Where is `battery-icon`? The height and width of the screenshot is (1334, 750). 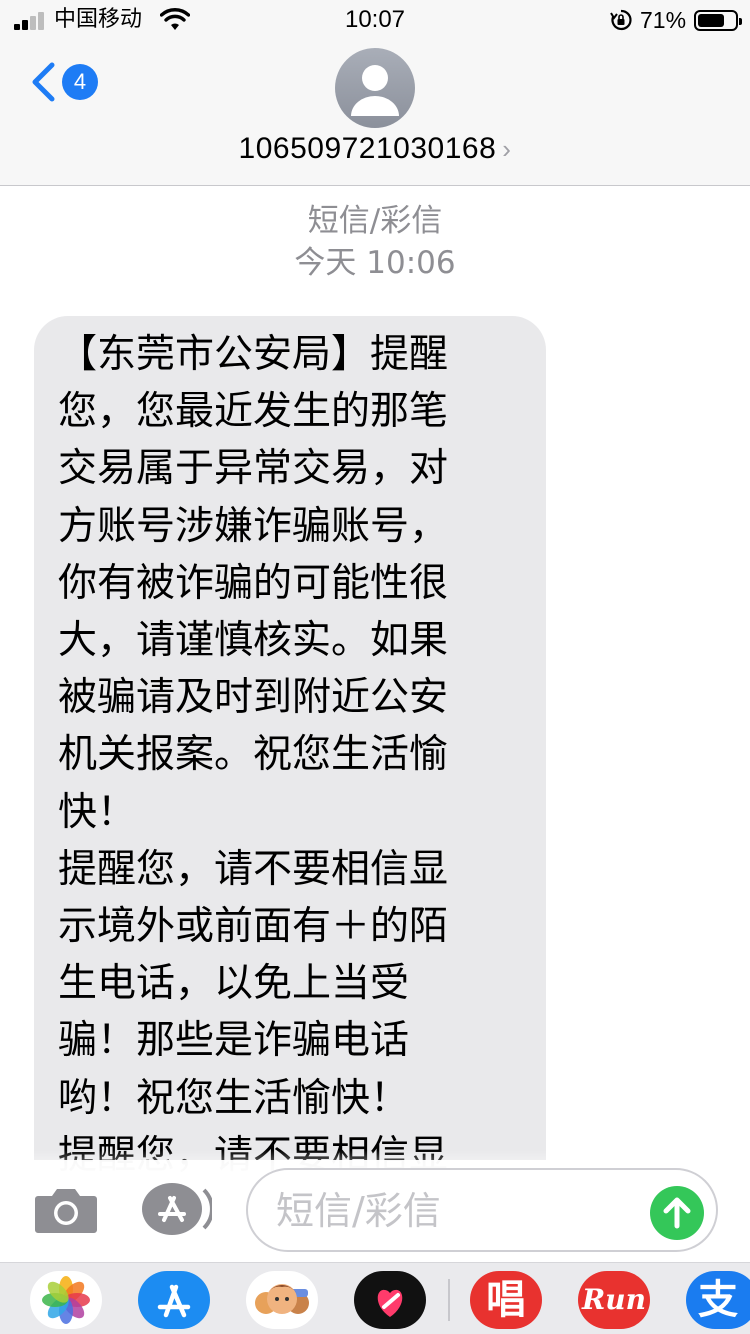 battery-icon is located at coordinates (718, 20).